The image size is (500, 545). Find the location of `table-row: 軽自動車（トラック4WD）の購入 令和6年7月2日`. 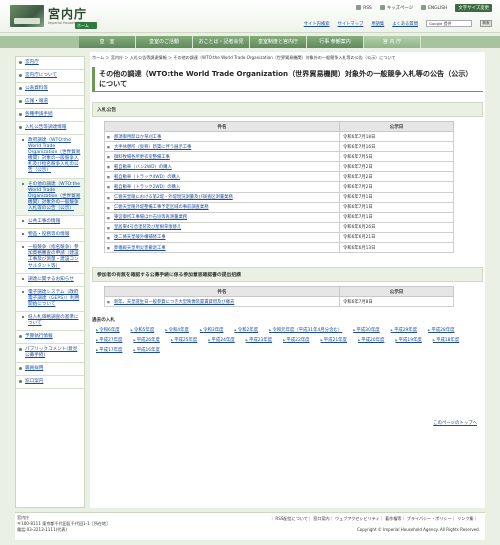

table-row: 軽自動車（トラック4WD）の購入 令和6年7月2日 is located at coordinates (279, 177).